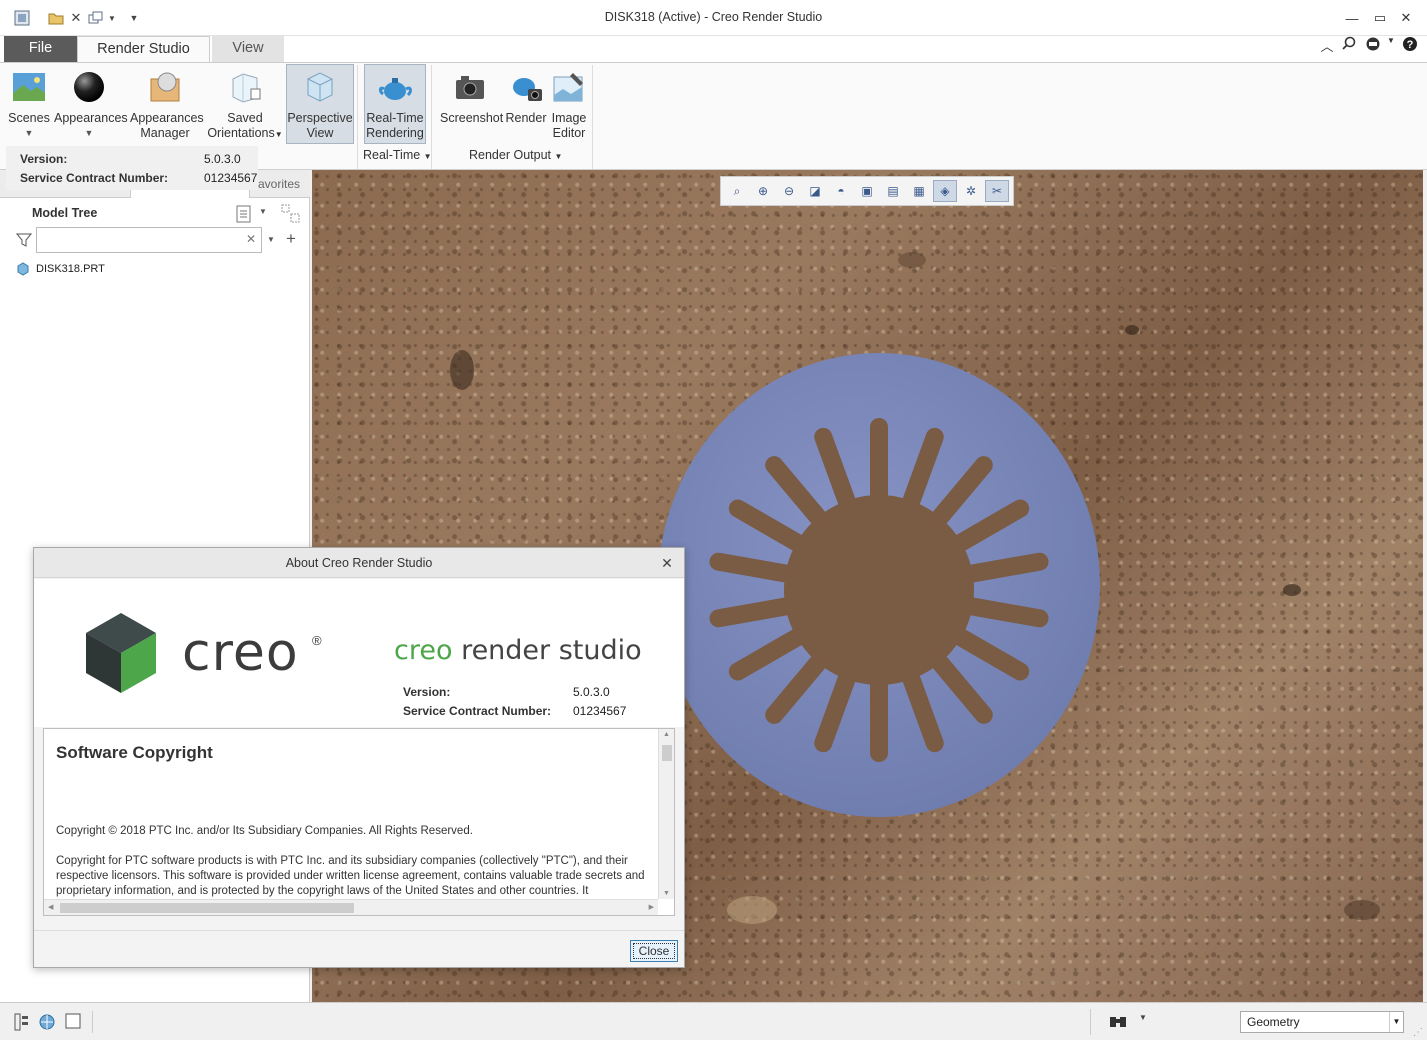 The width and height of the screenshot is (1427, 1040). I want to click on find-binoculars-icon, so click(1118, 1022).